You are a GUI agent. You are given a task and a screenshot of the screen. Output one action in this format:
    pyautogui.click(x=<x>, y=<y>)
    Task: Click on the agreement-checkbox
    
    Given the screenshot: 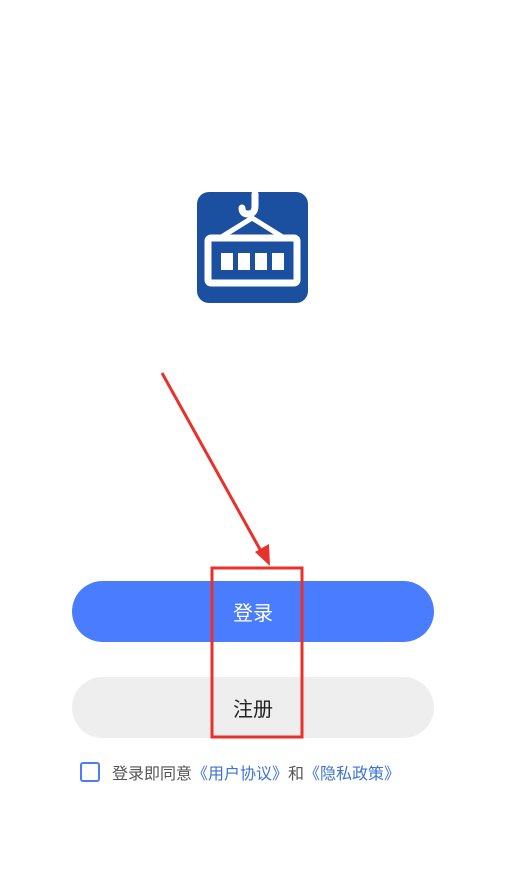 What is the action you would take?
    pyautogui.click(x=90, y=772)
    